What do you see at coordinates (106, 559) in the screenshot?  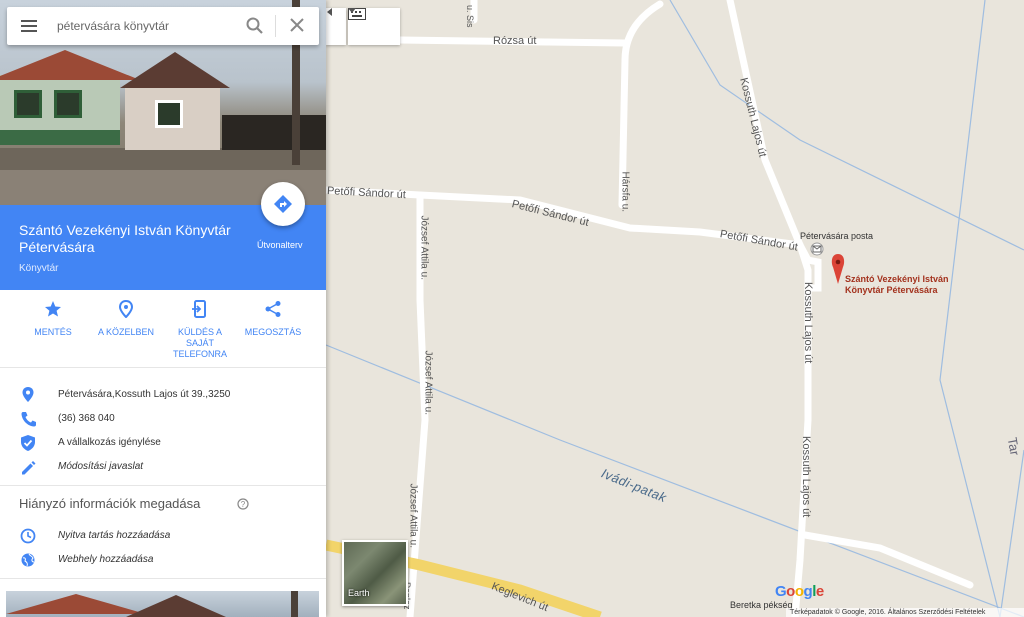 I see `add-website-text: Webhely hozzáadása` at bounding box center [106, 559].